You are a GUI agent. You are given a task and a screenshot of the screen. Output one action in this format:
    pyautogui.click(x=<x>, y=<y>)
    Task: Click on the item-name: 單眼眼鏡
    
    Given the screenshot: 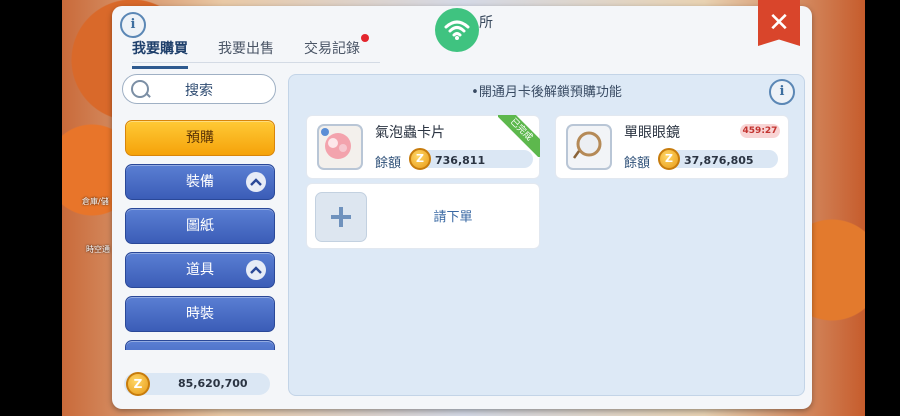 What is the action you would take?
    pyautogui.click(x=652, y=133)
    